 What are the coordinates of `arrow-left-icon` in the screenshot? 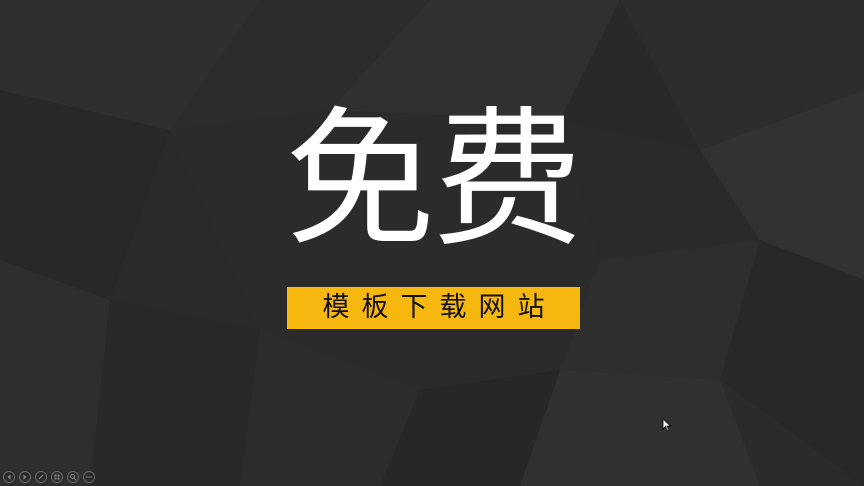 It's located at (9, 477).